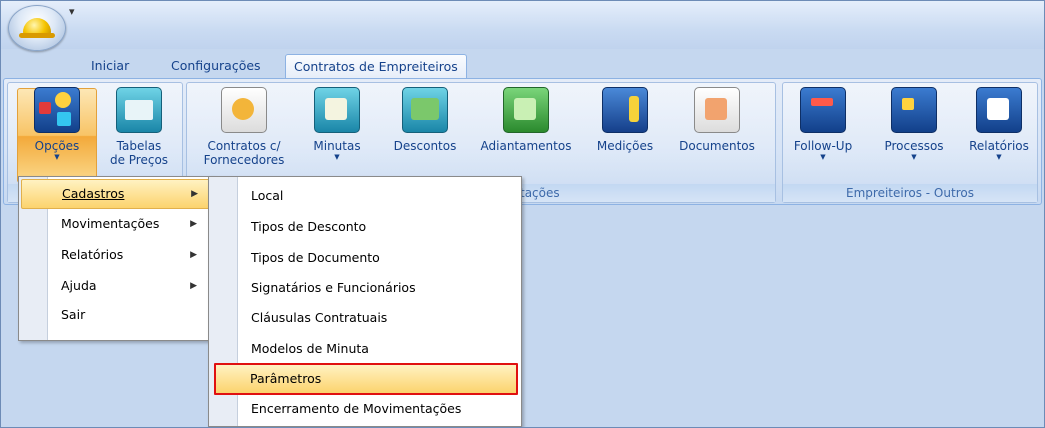 This screenshot has height=428, width=1045. Describe the element at coordinates (823, 110) in the screenshot. I see `follow-up-icon` at that location.